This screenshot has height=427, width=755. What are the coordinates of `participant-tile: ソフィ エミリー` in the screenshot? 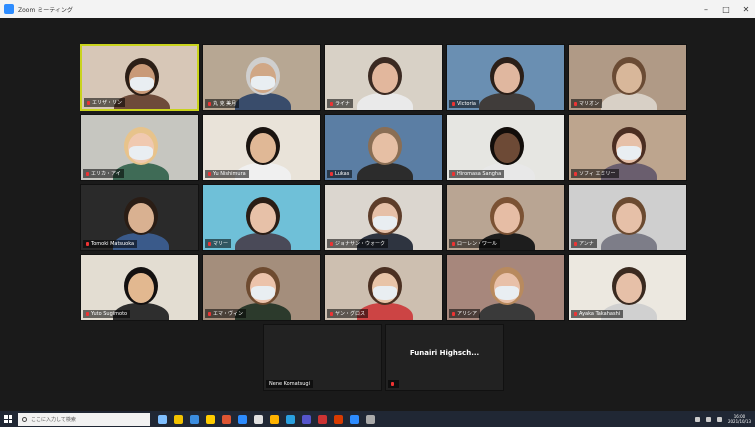 It's located at (627, 147).